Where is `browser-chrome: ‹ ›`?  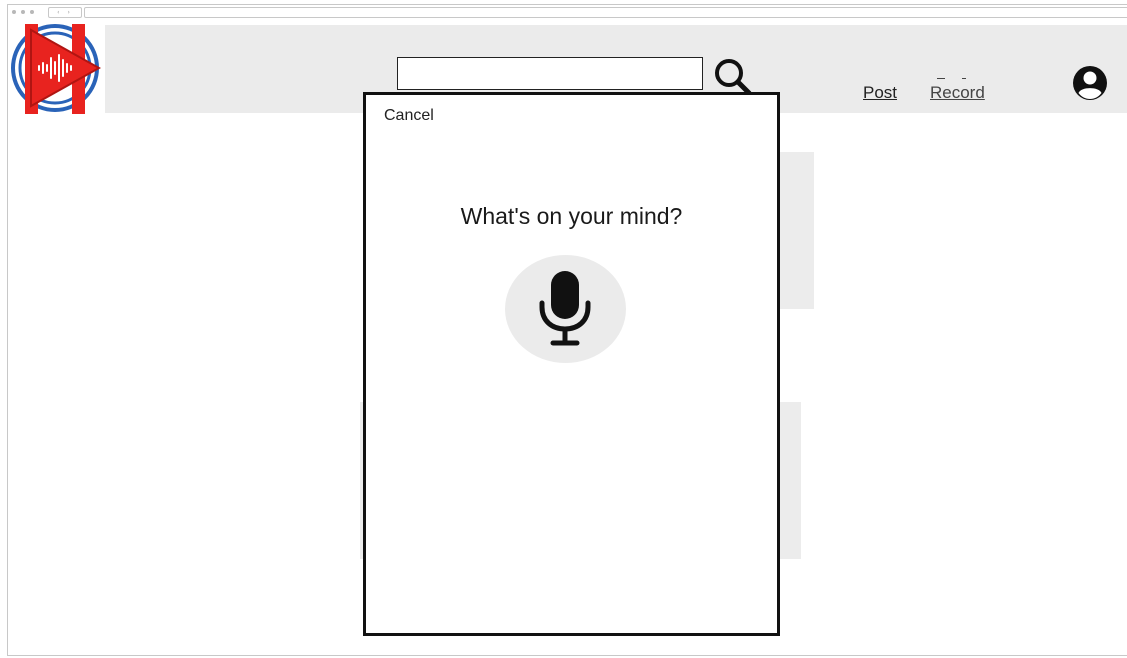 browser-chrome: ‹ › is located at coordinates (567, 12).